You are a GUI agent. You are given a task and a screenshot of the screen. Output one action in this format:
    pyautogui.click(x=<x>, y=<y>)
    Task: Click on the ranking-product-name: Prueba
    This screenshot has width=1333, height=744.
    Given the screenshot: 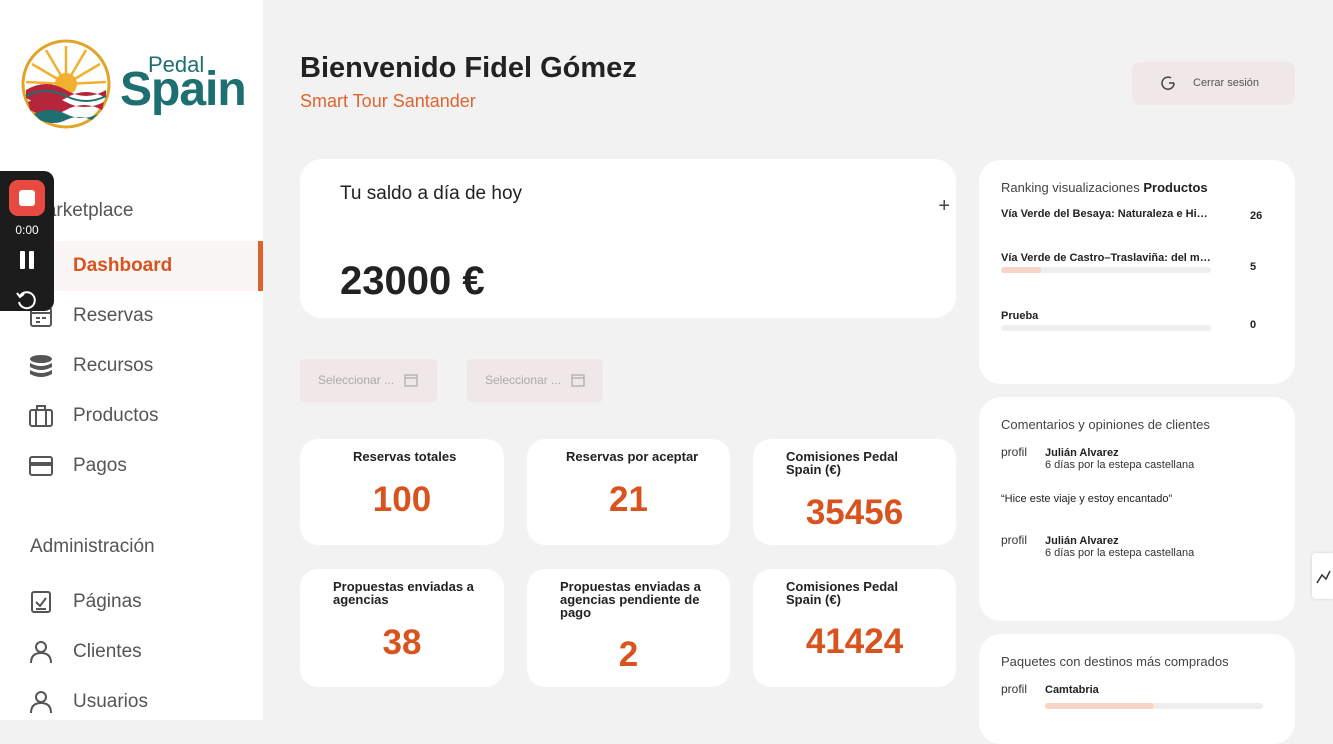 What is the action you would take?
    pyautogui.click(x=1020, y=316)
    